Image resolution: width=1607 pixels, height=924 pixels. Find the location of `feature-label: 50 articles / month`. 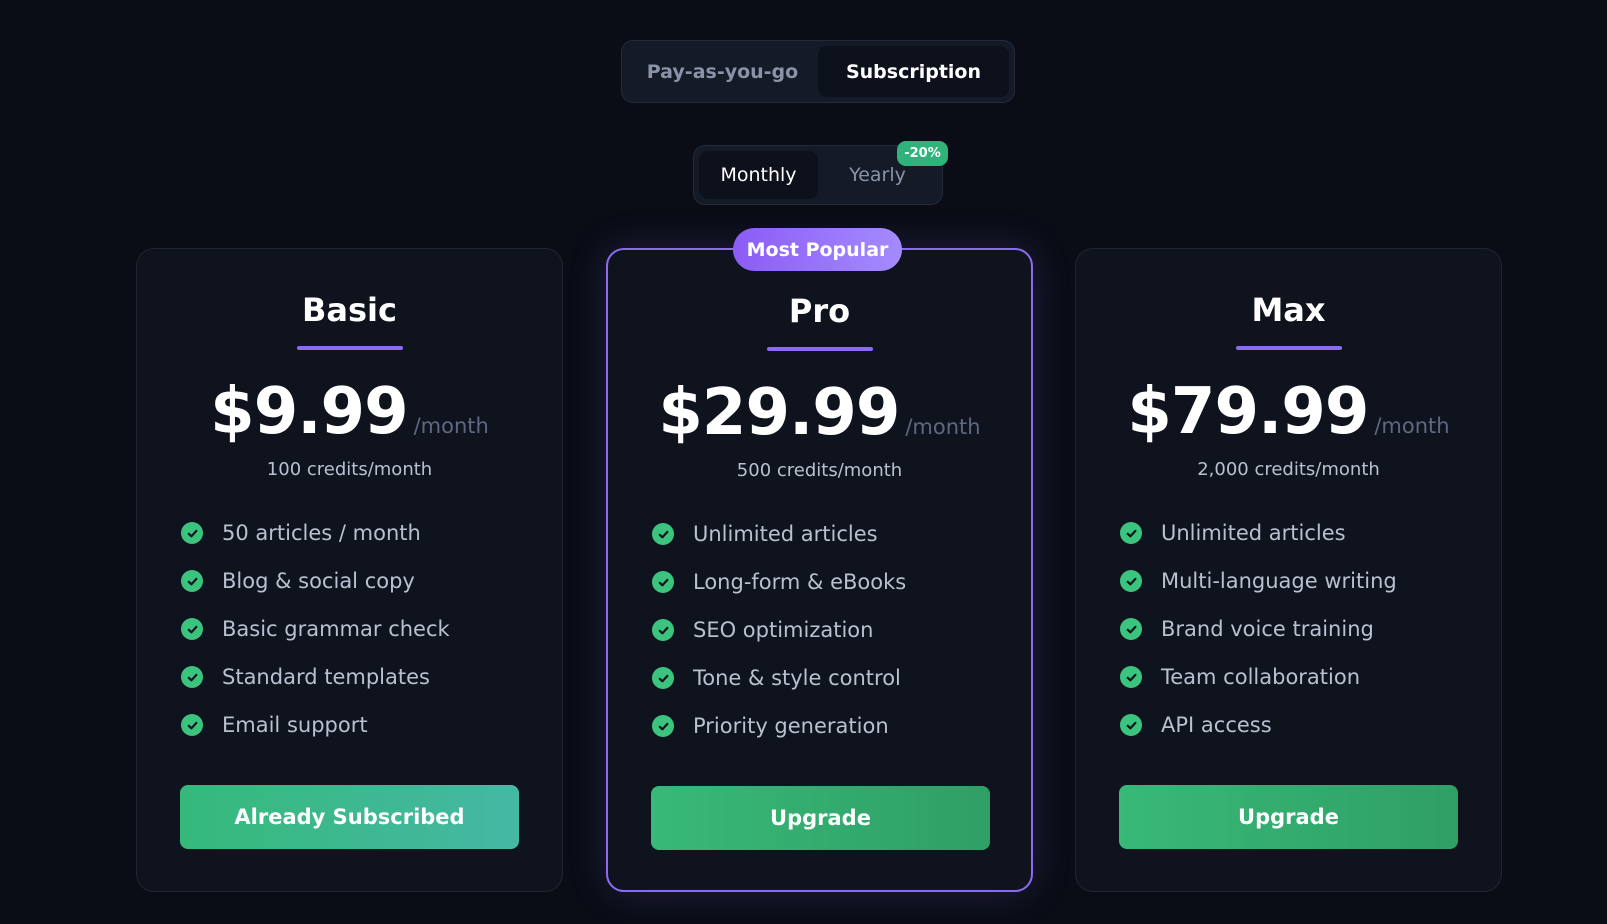

feature-label: 50 articles / month is located at coordinates (321, 533).